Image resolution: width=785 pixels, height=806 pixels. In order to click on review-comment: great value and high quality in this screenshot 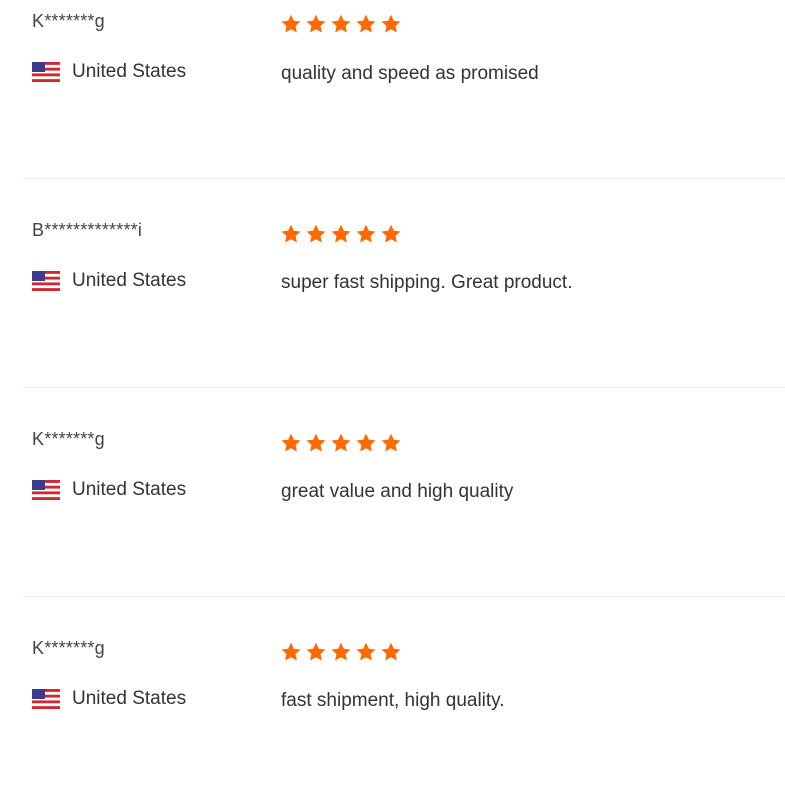, I will do `click(397, 491)`.